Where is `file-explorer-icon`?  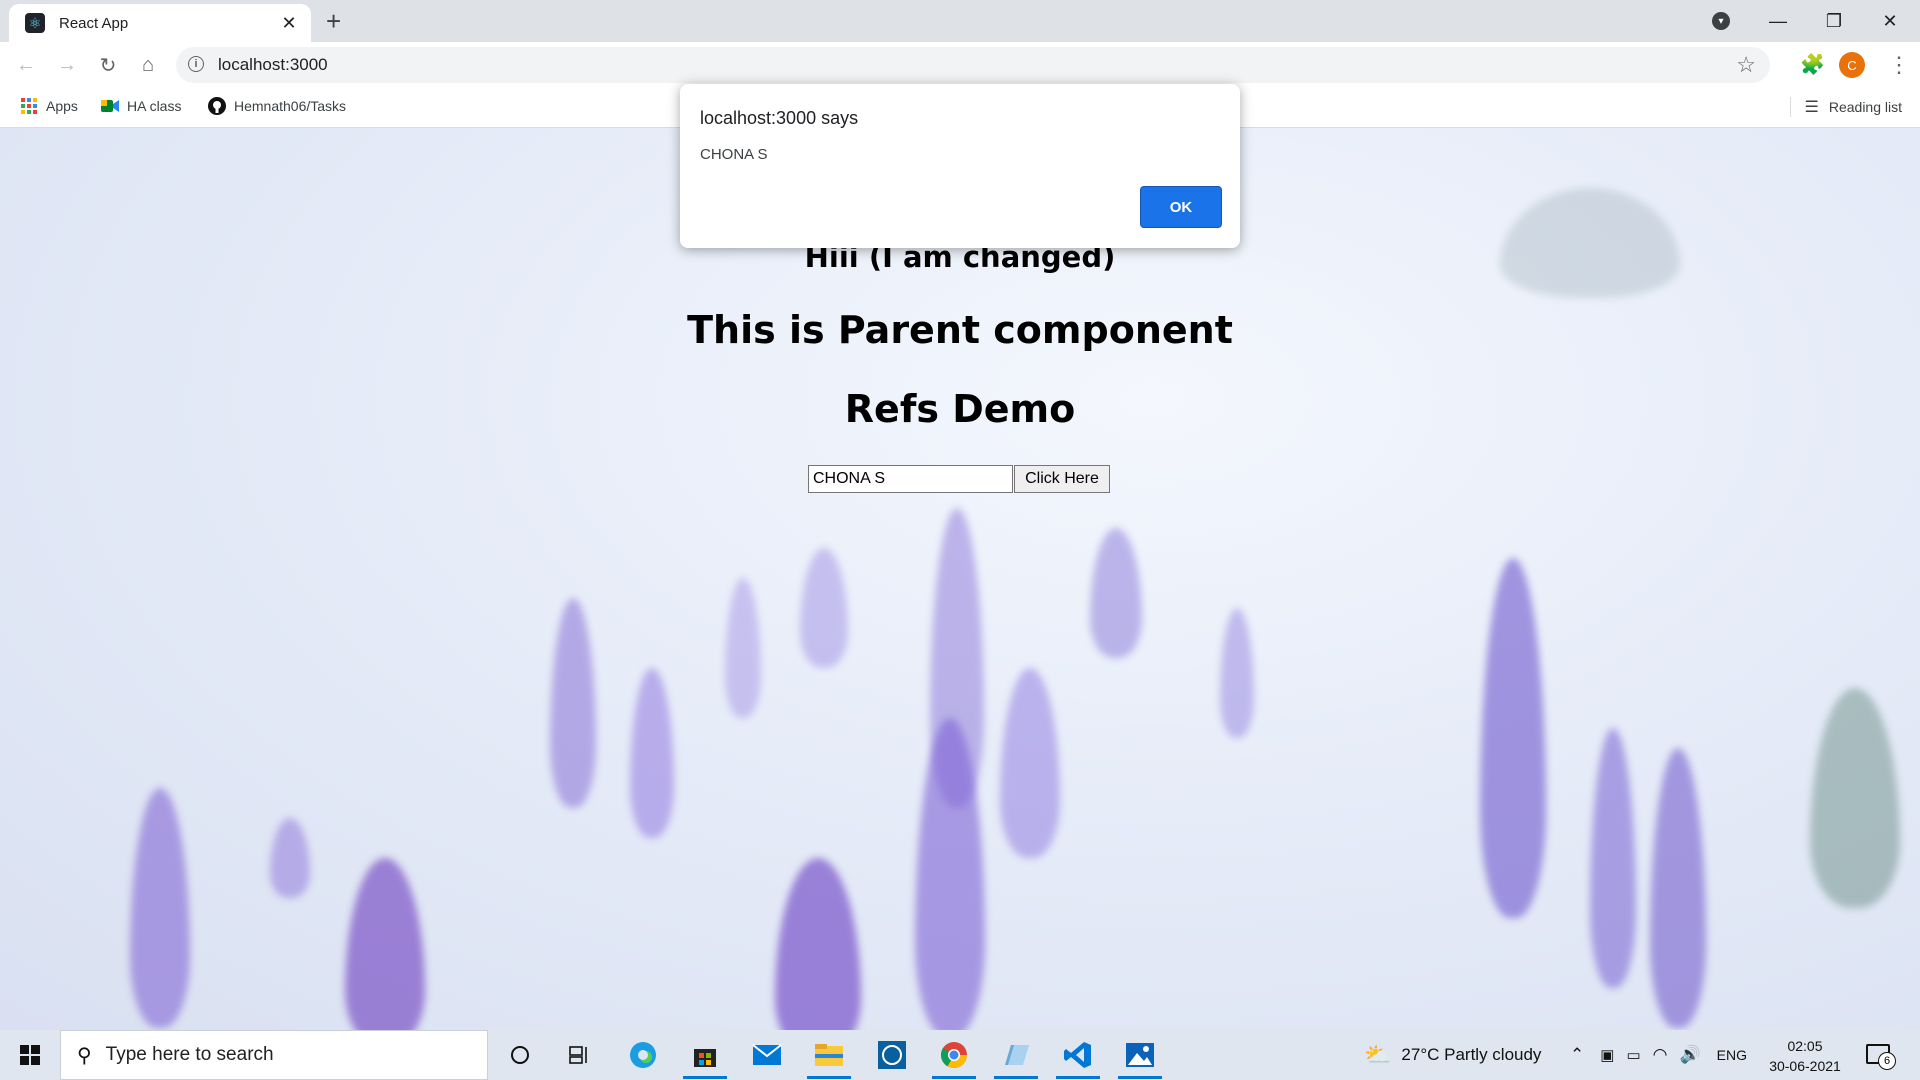
file-explorer-icon is located at coordinates (829, 1059).